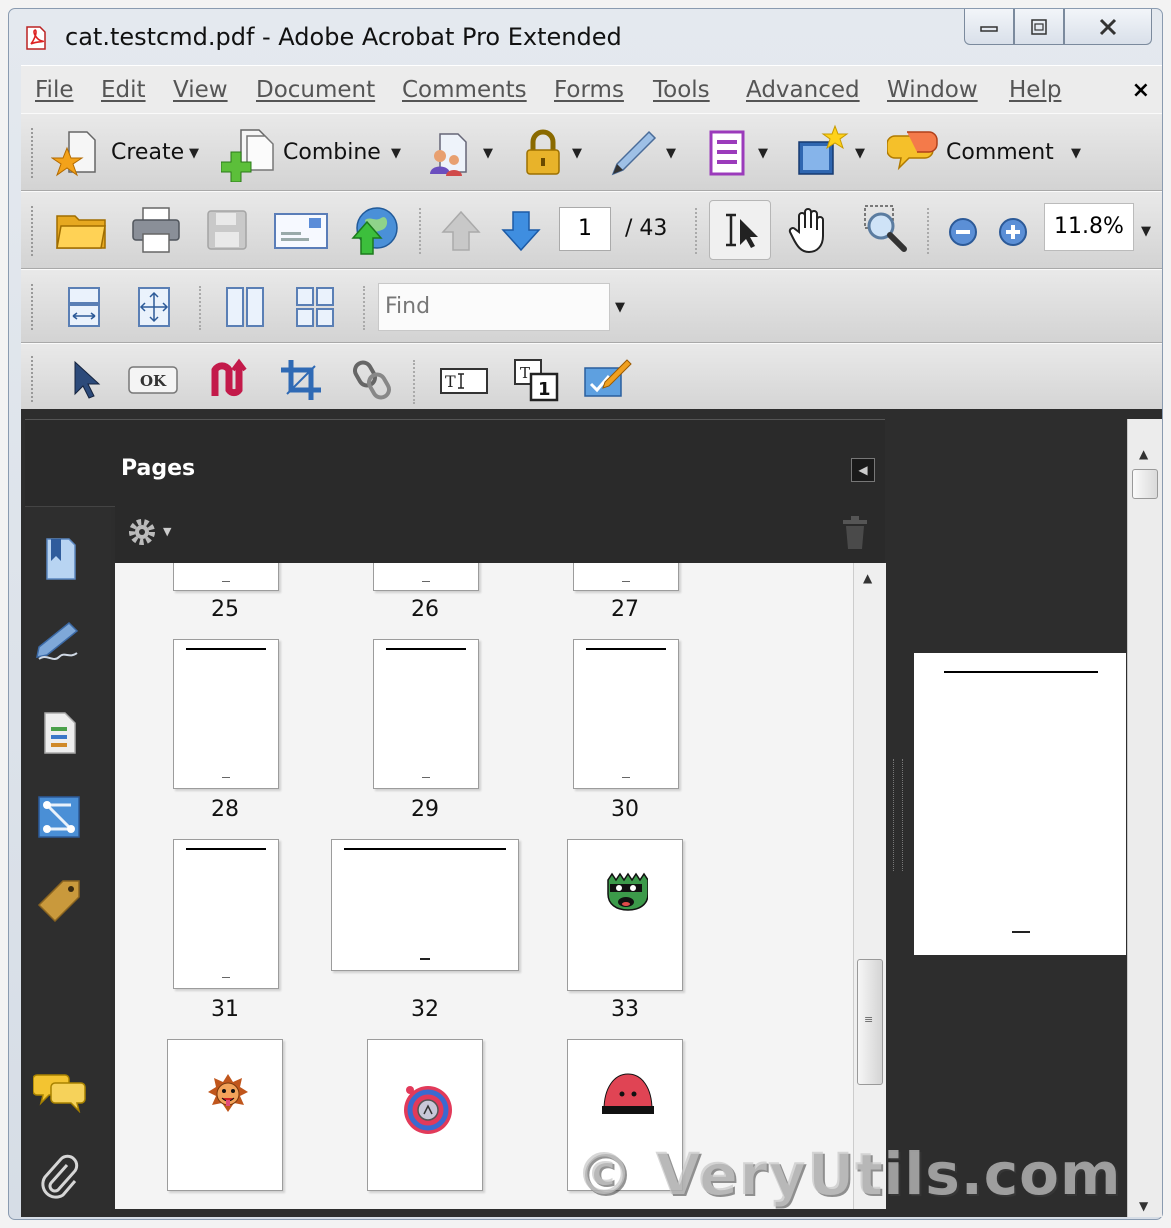  What do you see at coordinates (227, 230) in the screenshot?
I see `save-disk-icon` at bounding box center [227, 230].